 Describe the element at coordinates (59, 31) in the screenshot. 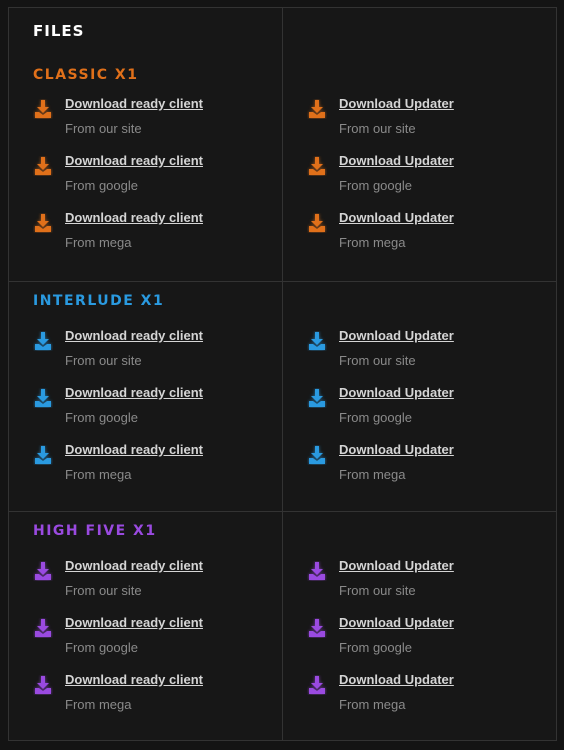

I see `page-title: FILES` at that location.